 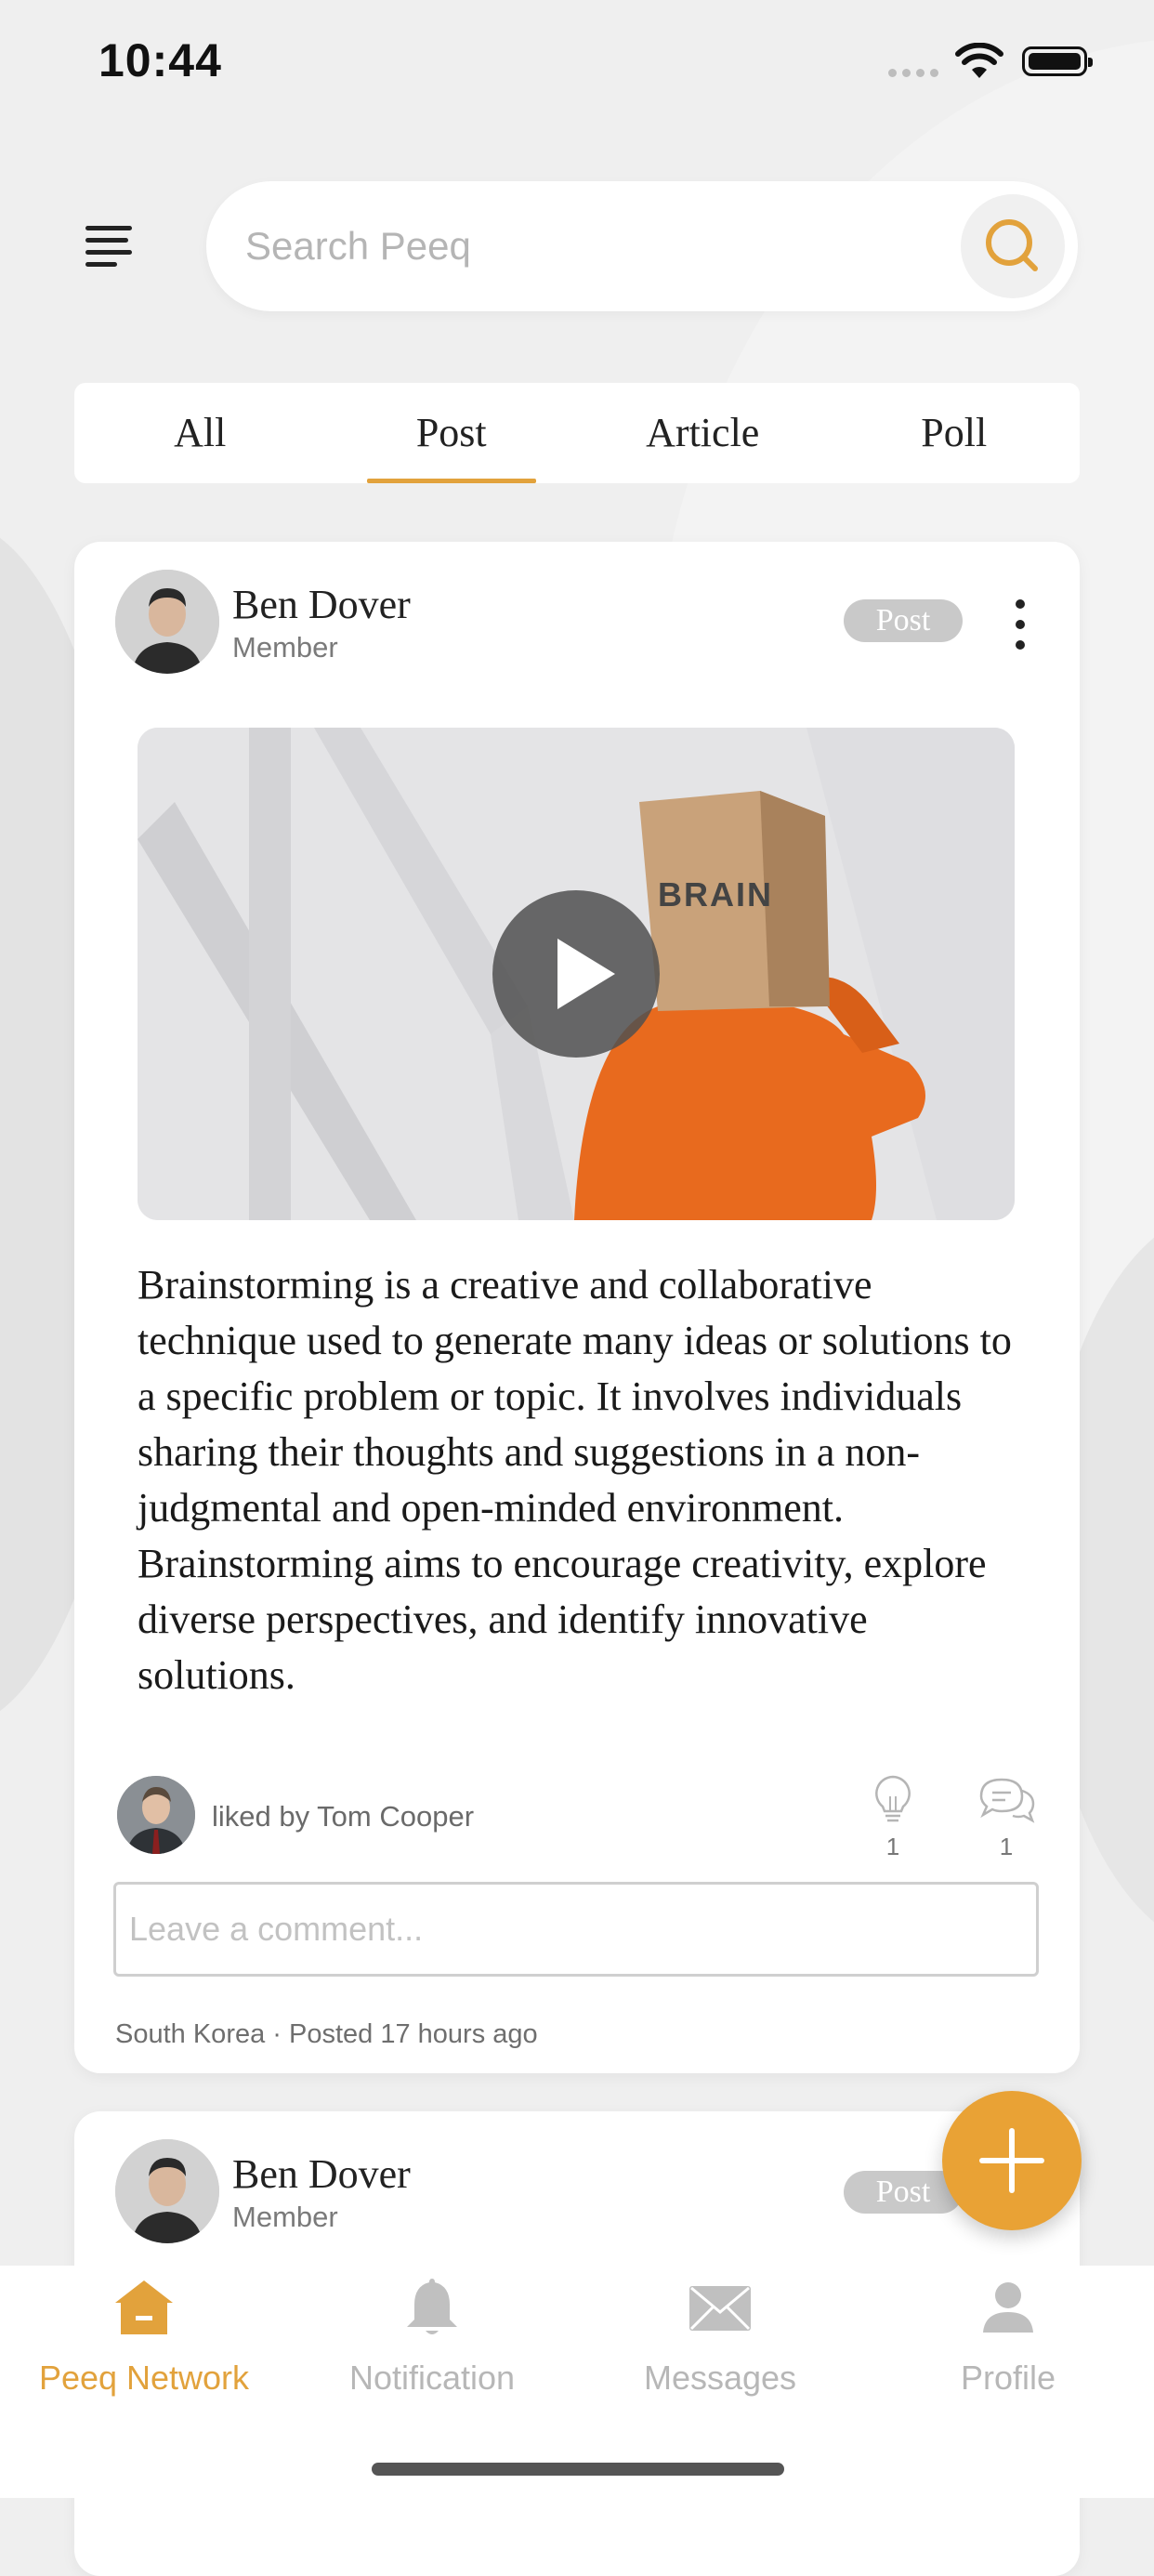 I want to click on lightbulb-icon, so click(x=893, y=1798).